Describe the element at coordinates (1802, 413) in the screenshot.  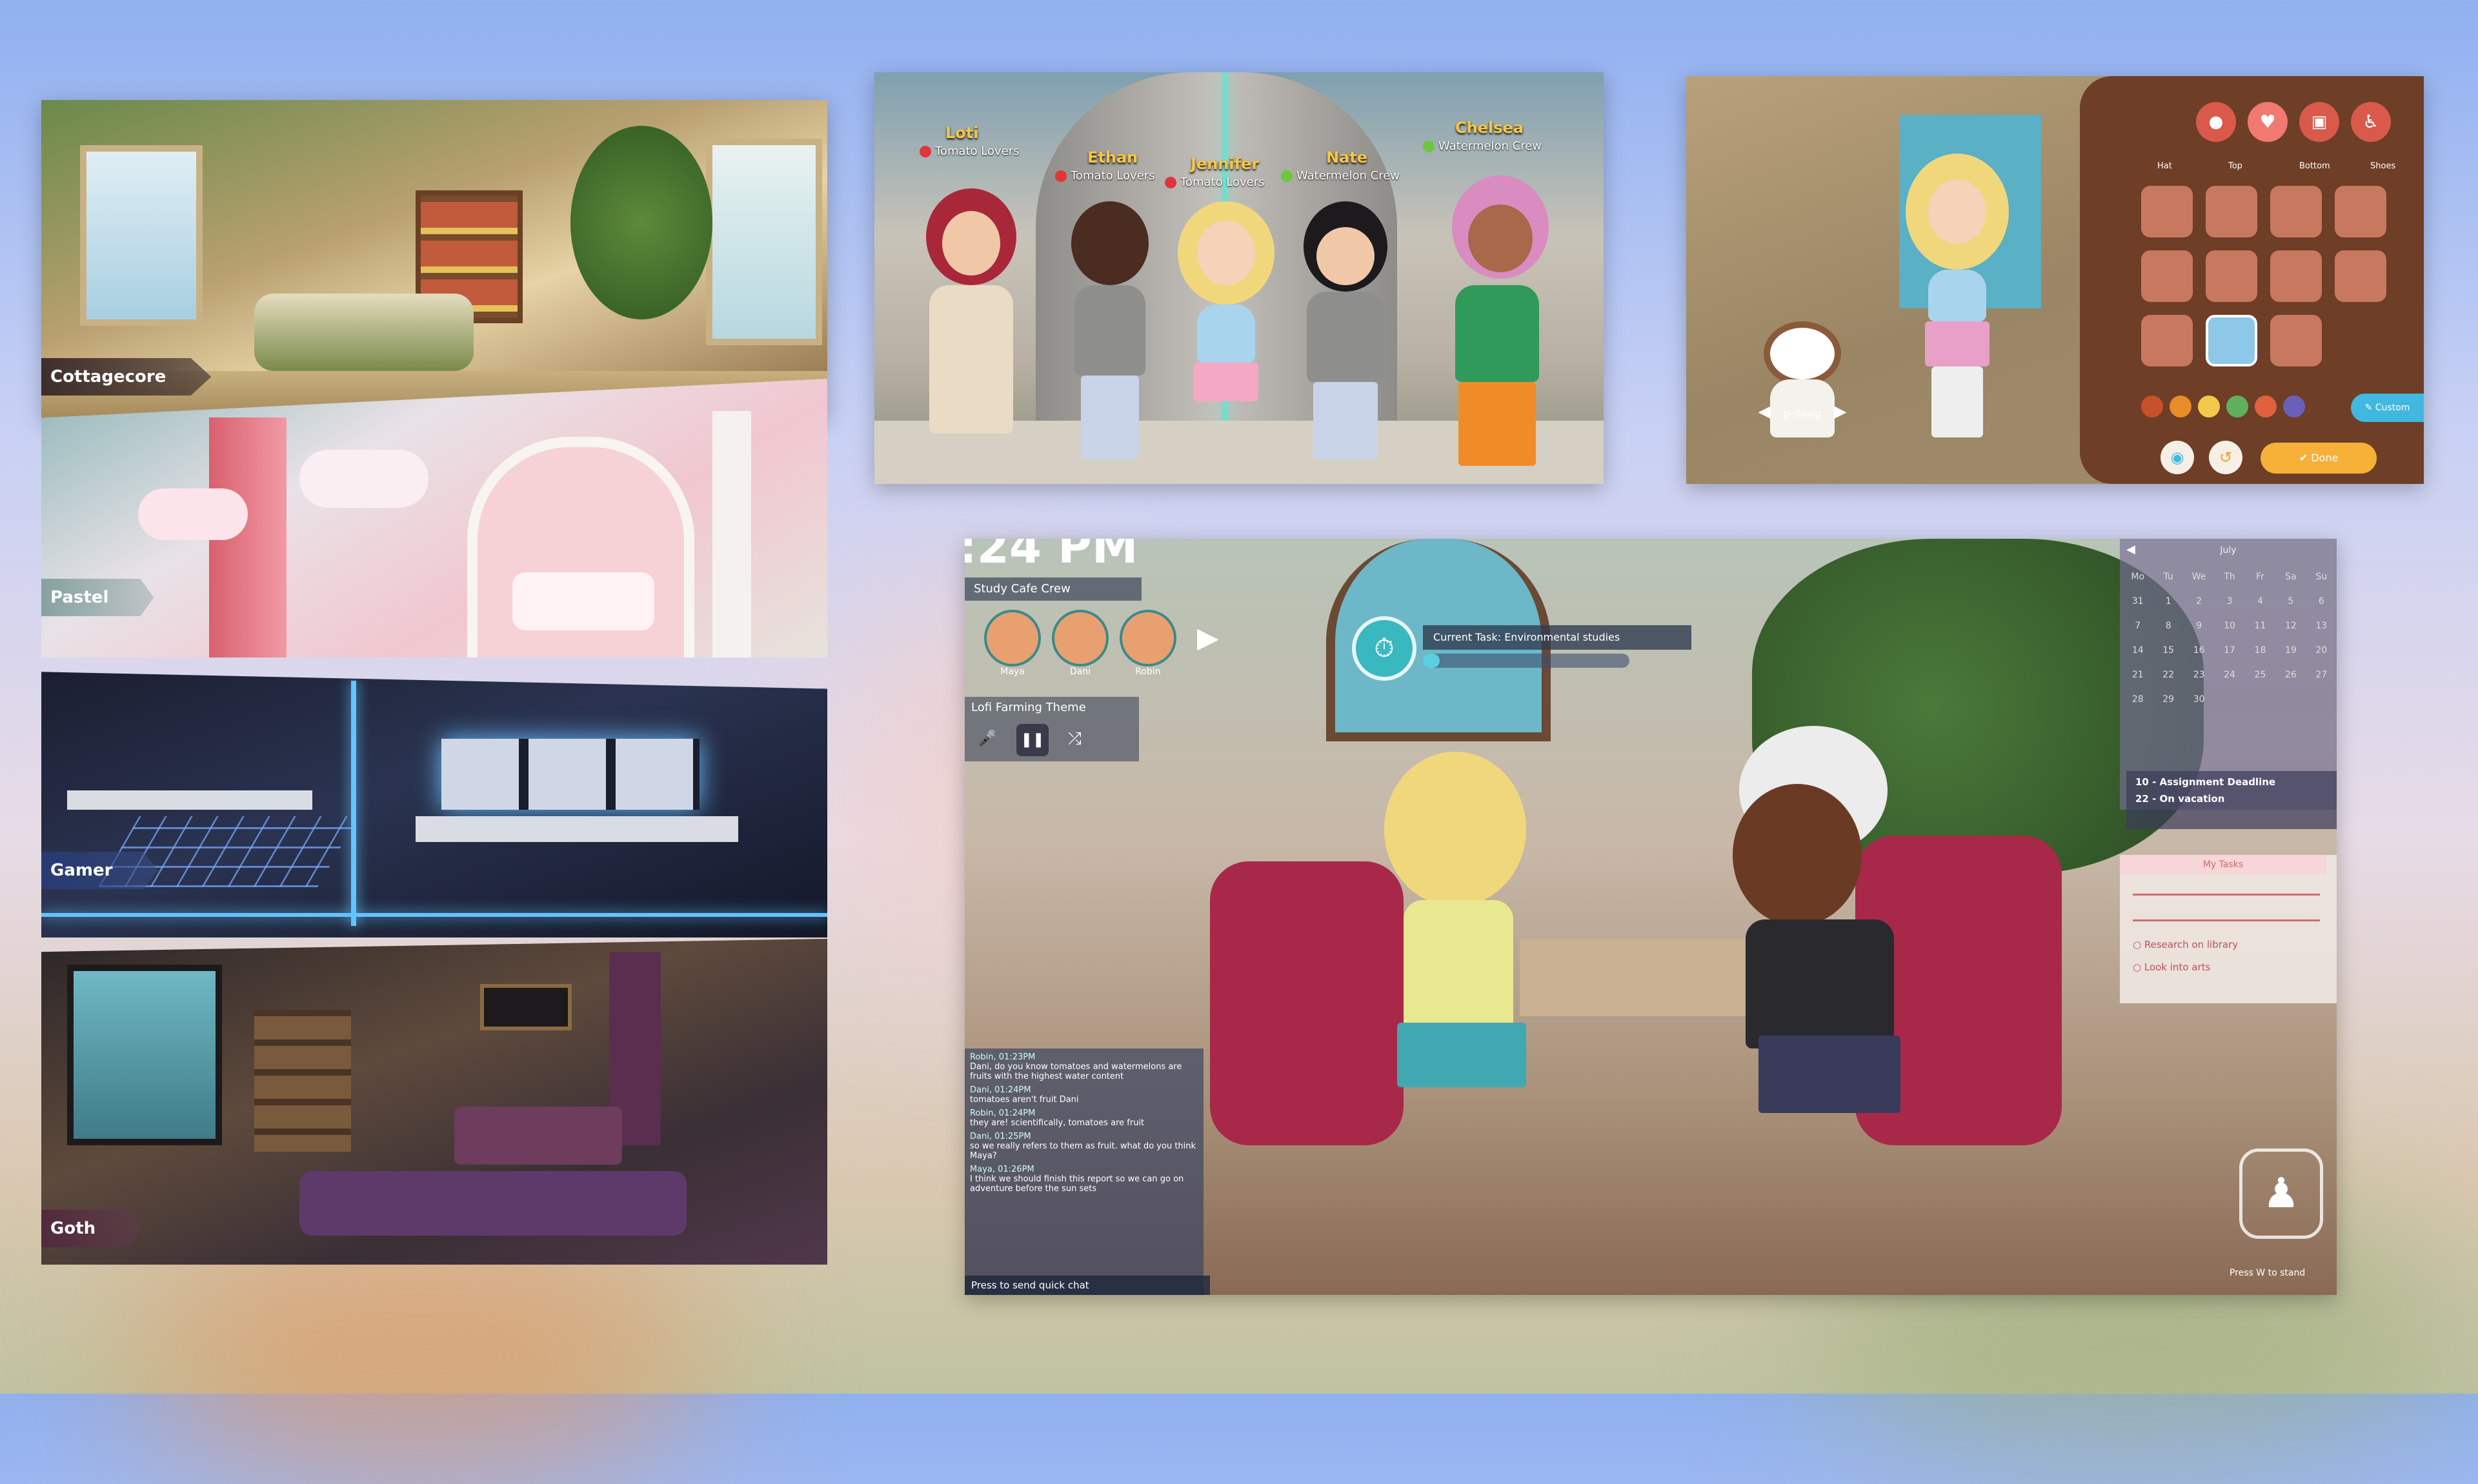
I see `pet-name: p-dawg` at that location.